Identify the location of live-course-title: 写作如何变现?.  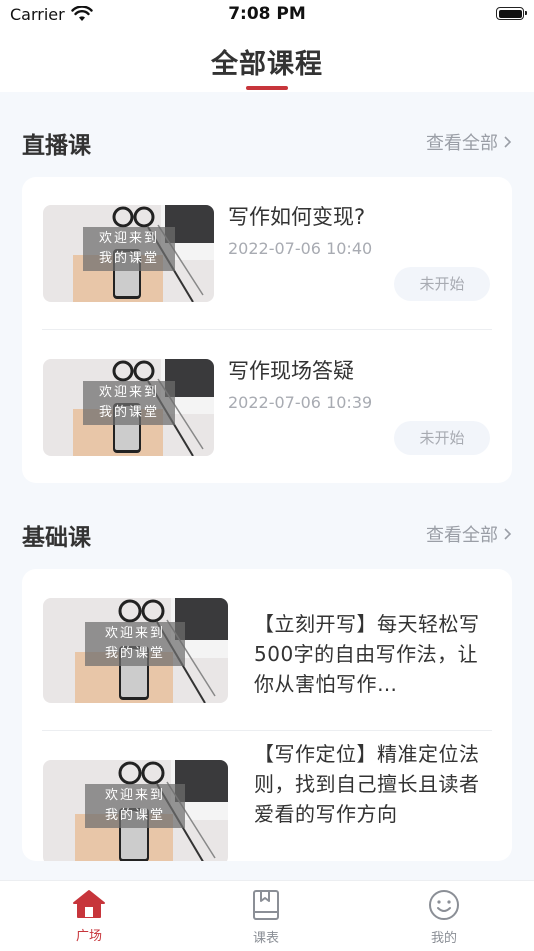
(297, 217).